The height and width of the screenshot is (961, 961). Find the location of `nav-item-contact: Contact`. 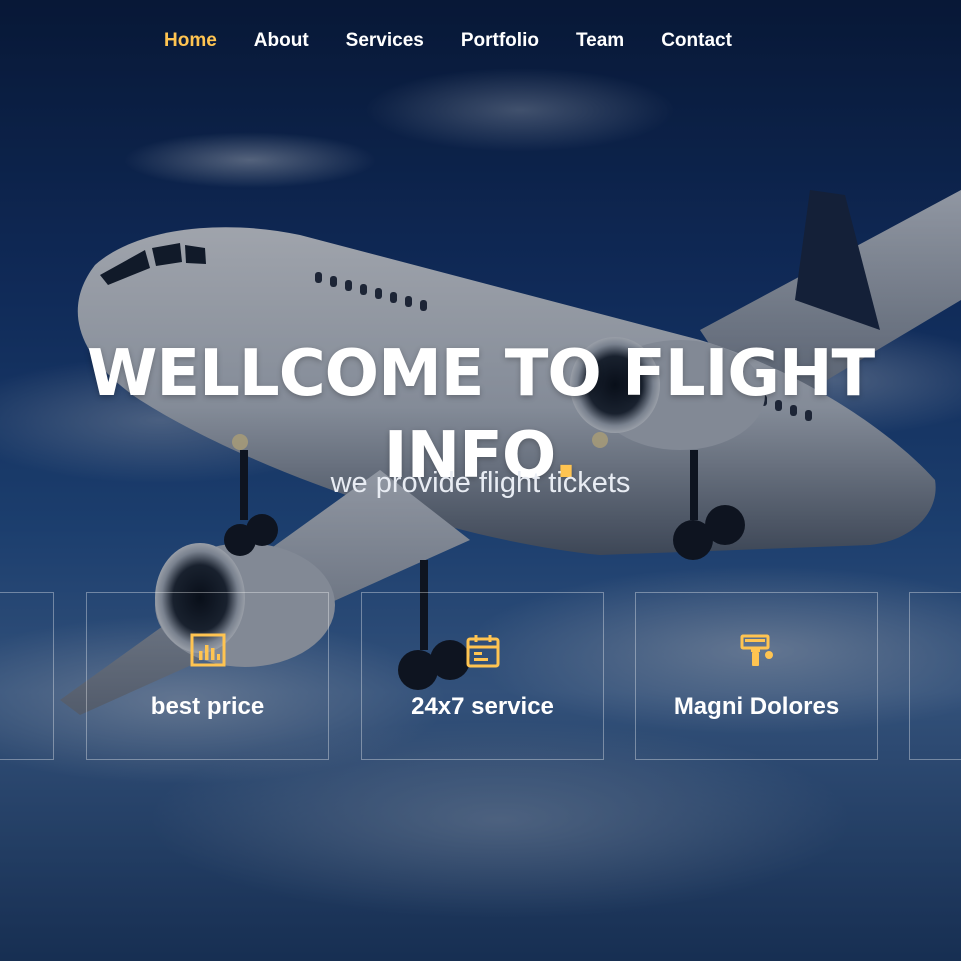

nav-item-contact: Contact is located at coordinates (696, 41).